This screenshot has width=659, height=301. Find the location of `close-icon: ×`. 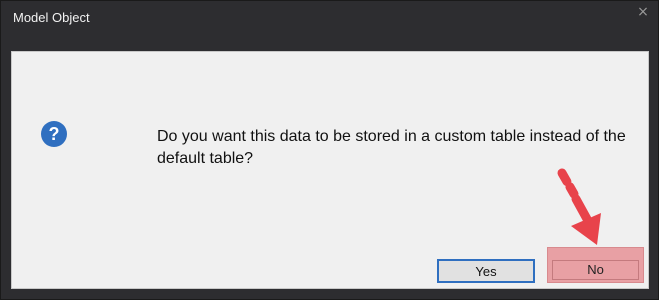

close-icon: × is located at coordinates (643, 12).